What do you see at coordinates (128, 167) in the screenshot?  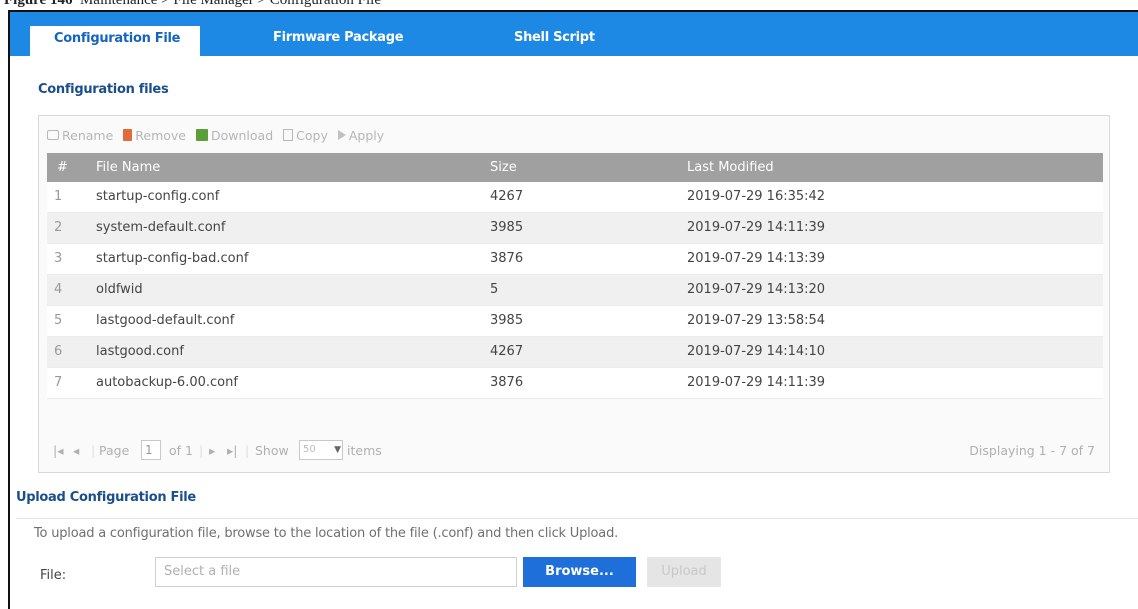 I see `column-header-file-name: File Name` at bounding box center [128, 167].